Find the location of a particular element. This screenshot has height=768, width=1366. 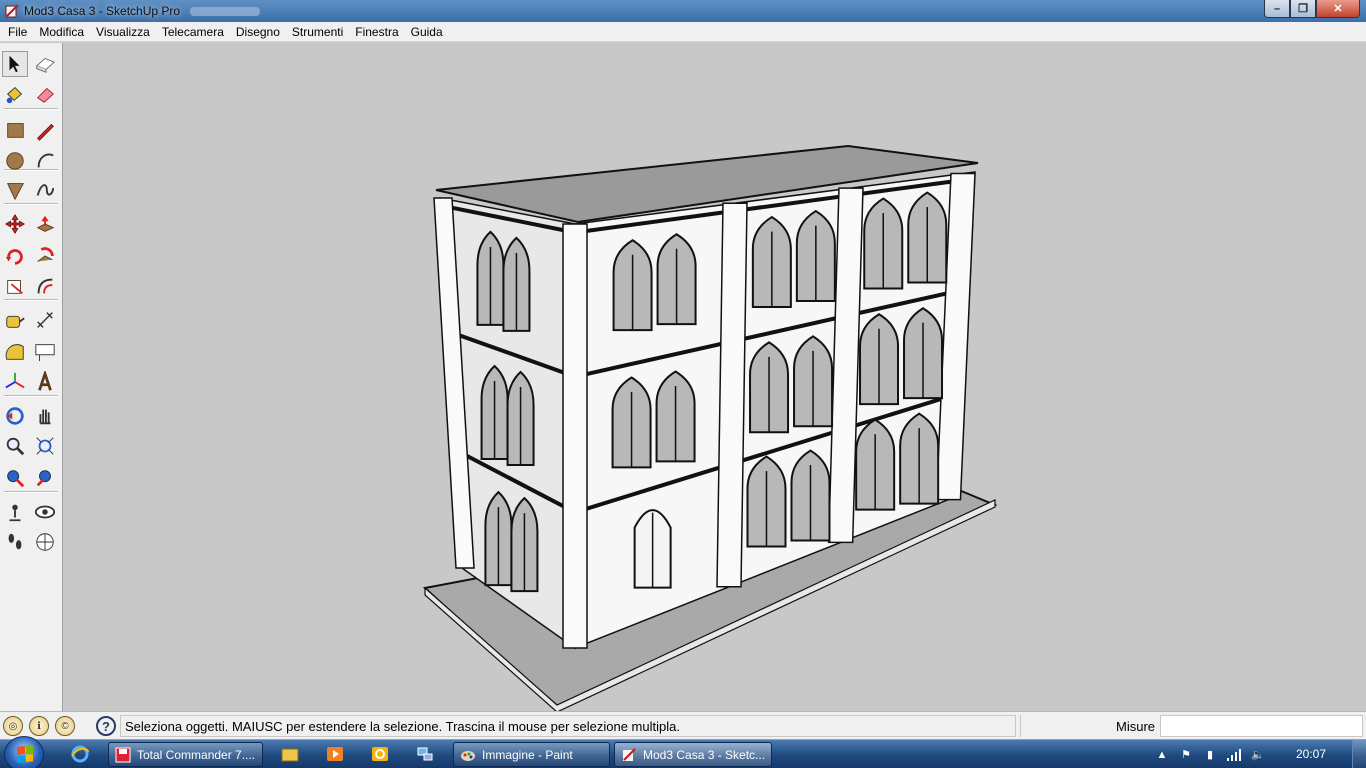

polygon-icon is located at coordinates (15, 192).